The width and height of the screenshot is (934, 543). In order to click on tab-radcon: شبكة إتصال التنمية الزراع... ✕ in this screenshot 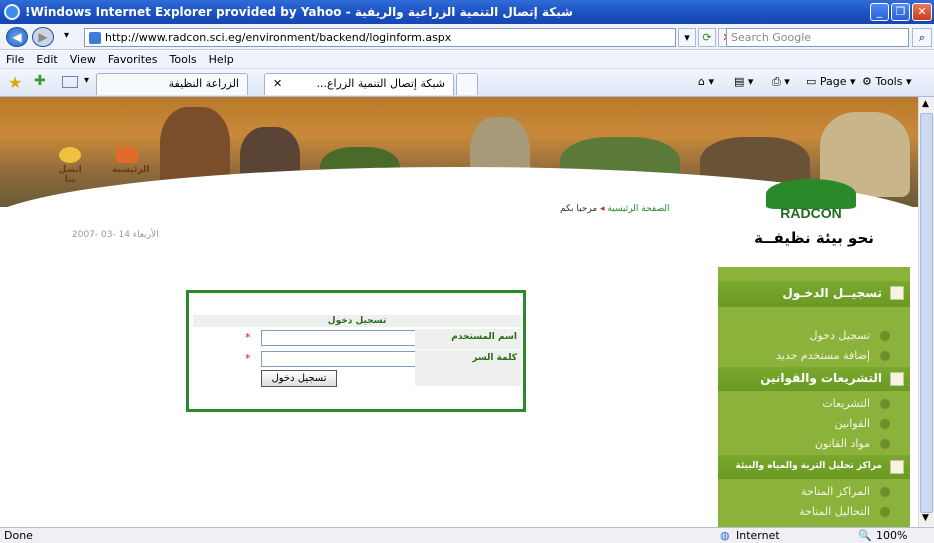, I will do `click(359, 84)`.